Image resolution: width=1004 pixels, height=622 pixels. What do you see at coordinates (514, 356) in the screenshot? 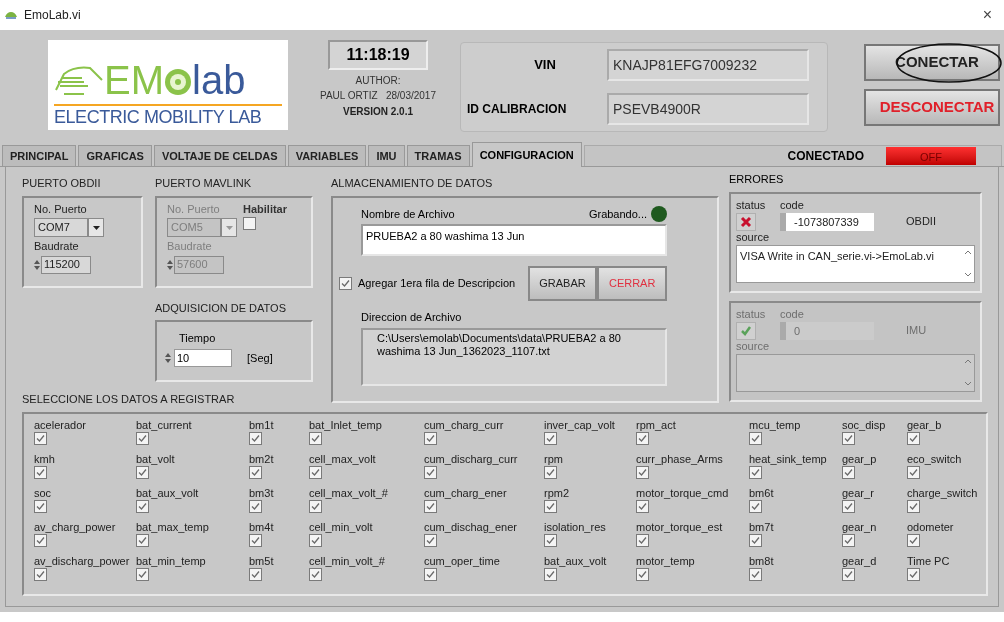
I see `file-path-field: C:\Users\emolab\Documents\data\PRUEBA2 a 80 washima 13 Jun_1362023_1107.txt` at bounding box center [514, 356].